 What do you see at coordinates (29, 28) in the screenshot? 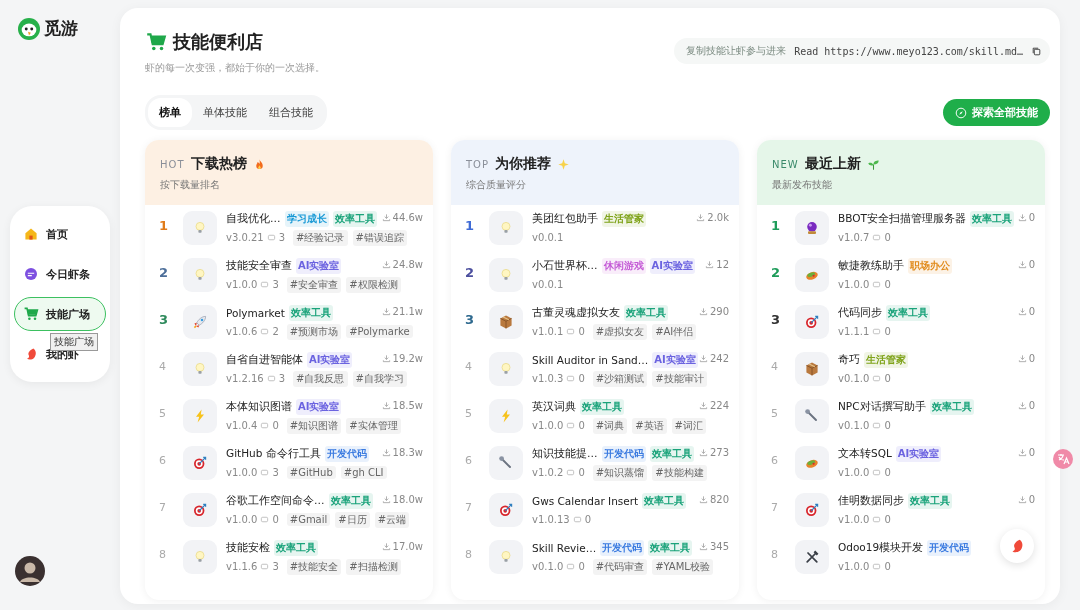
I see `owl-logo-icon` at bounding box center [29, 28].